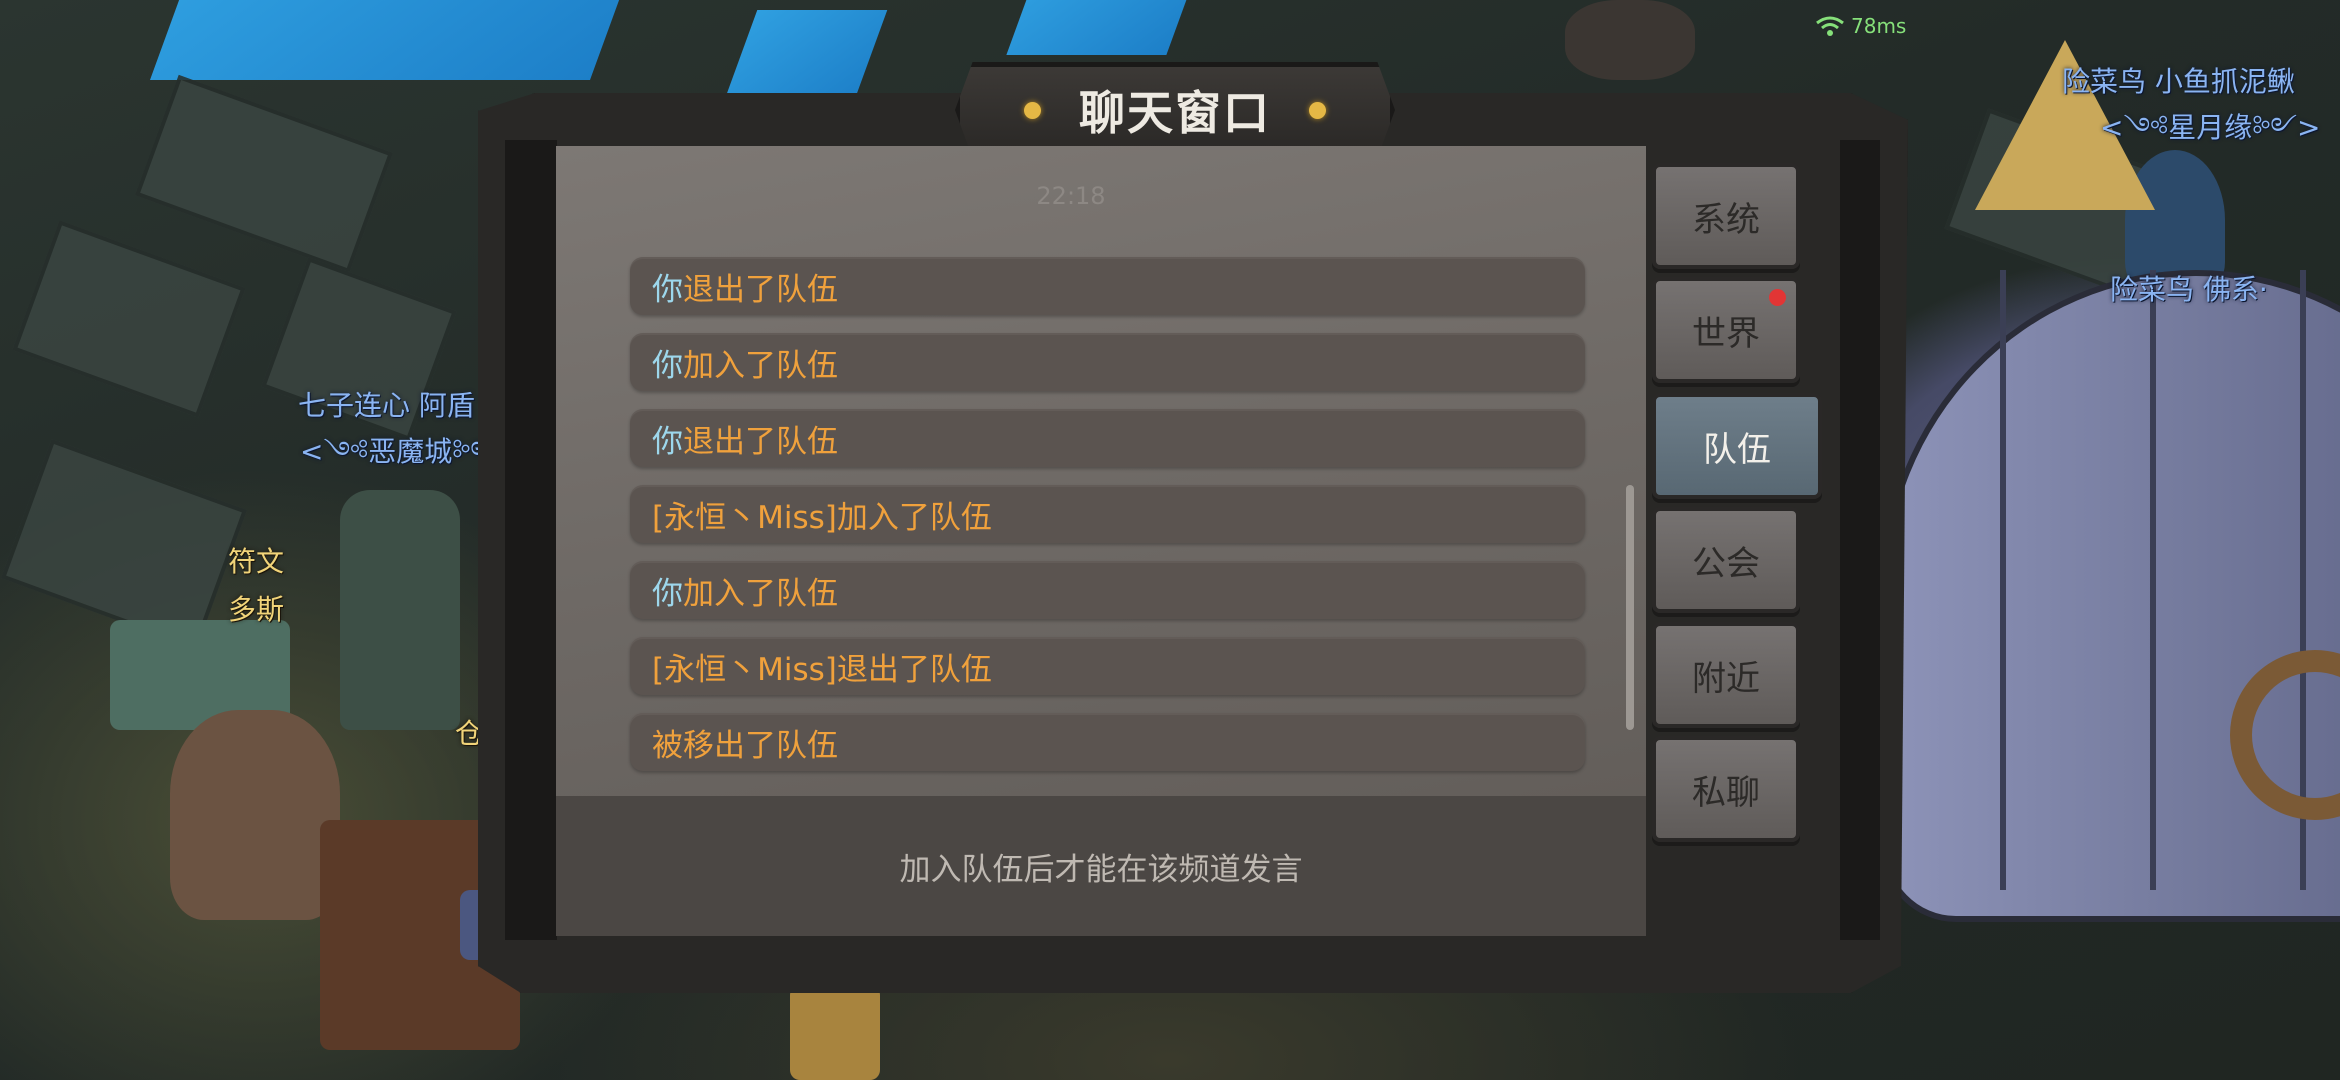  Describe the element at coordinates (256, 608) in the screenshot. I see `dos-label: 多斯` at that location.